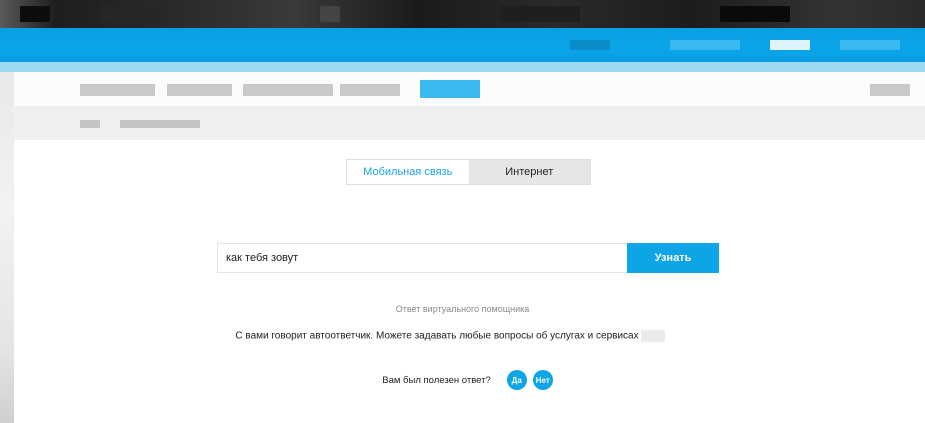  I want to click on feedback-row: Вам был полезен ответ? Да Нет, so click(462, 380).